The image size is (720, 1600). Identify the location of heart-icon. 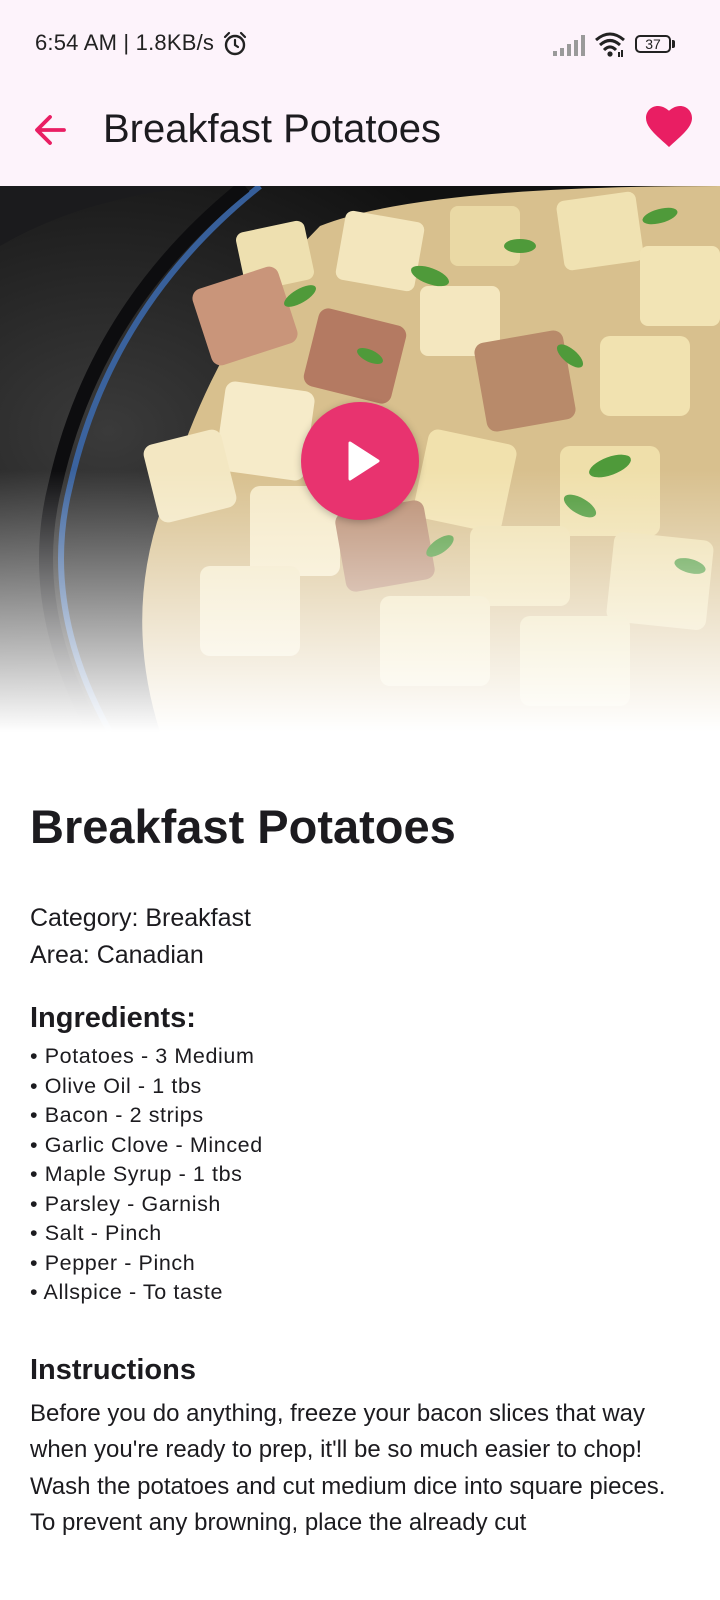
(669, 129).